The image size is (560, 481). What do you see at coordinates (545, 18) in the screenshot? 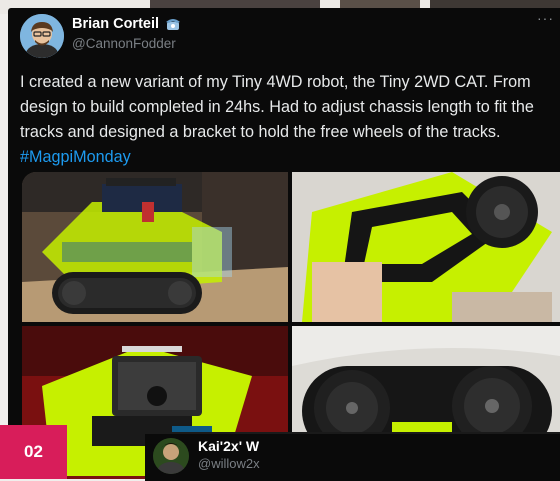
I see `ellipsis-icon: ···` at bounding box center [545, 18].